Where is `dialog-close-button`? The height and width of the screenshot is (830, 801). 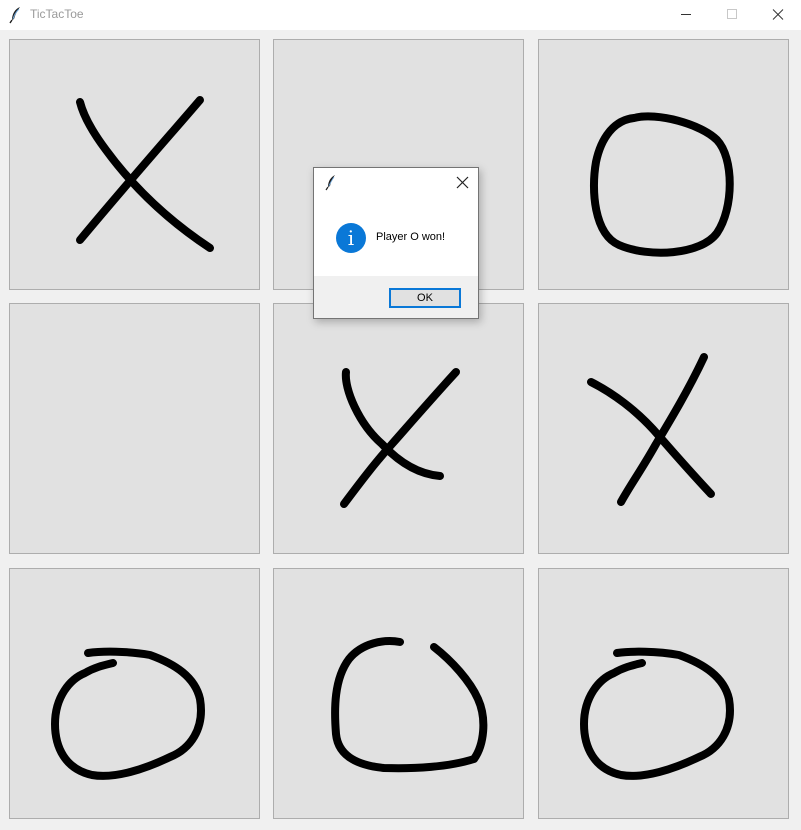 dialog-close-button is located at coordinates (463, 183).